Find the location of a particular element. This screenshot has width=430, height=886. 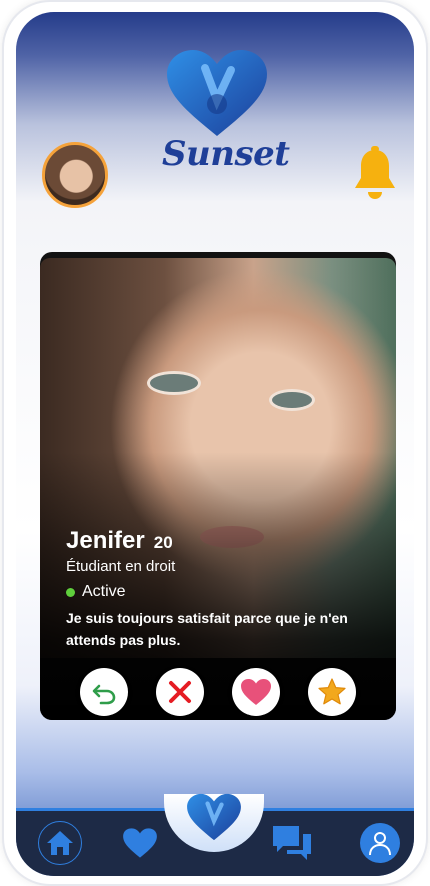

profile-name-row: Jenifer 20 is located at coordinates (221, 541).